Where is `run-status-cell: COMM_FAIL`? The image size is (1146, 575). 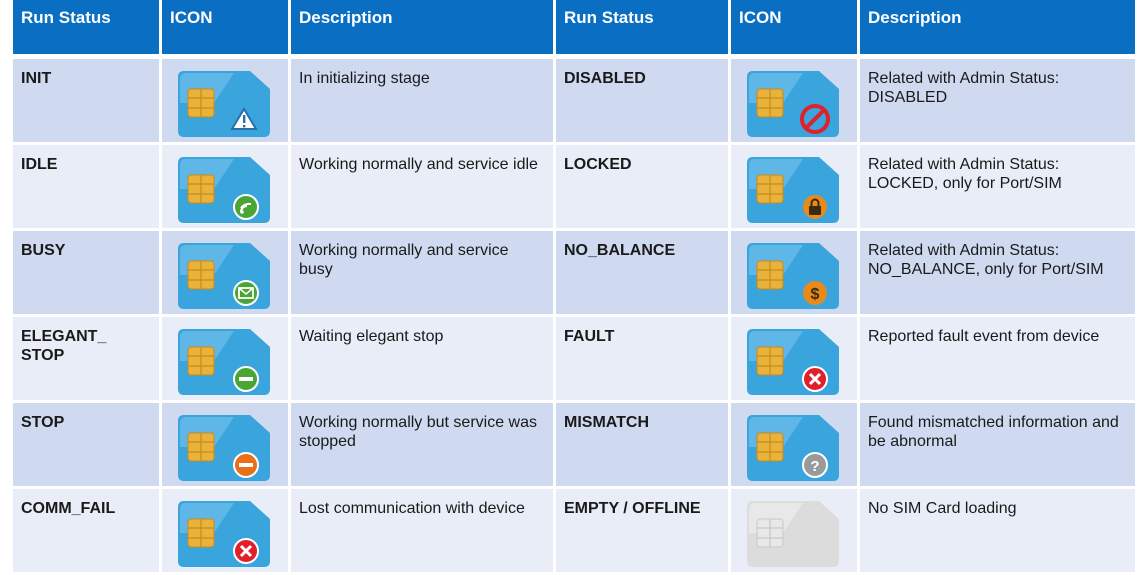
run-status-cell: COMM_FAIL is located at coordinates (86, 532).